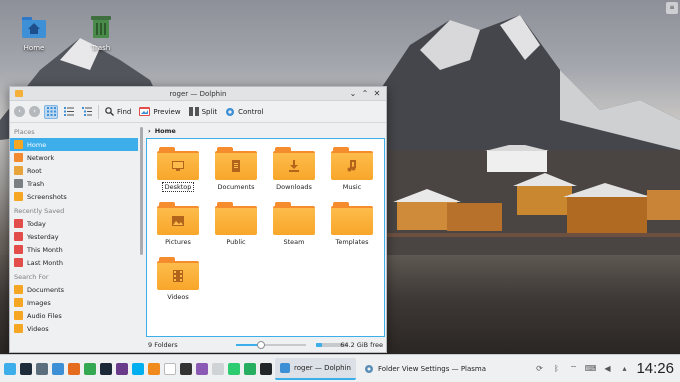 The height and width of the screenshot is (382, 680). Describe the element at coordinates (74, 236) in the screenshot. I see `sidebar-item-yesterday: Yesterday` at that location.